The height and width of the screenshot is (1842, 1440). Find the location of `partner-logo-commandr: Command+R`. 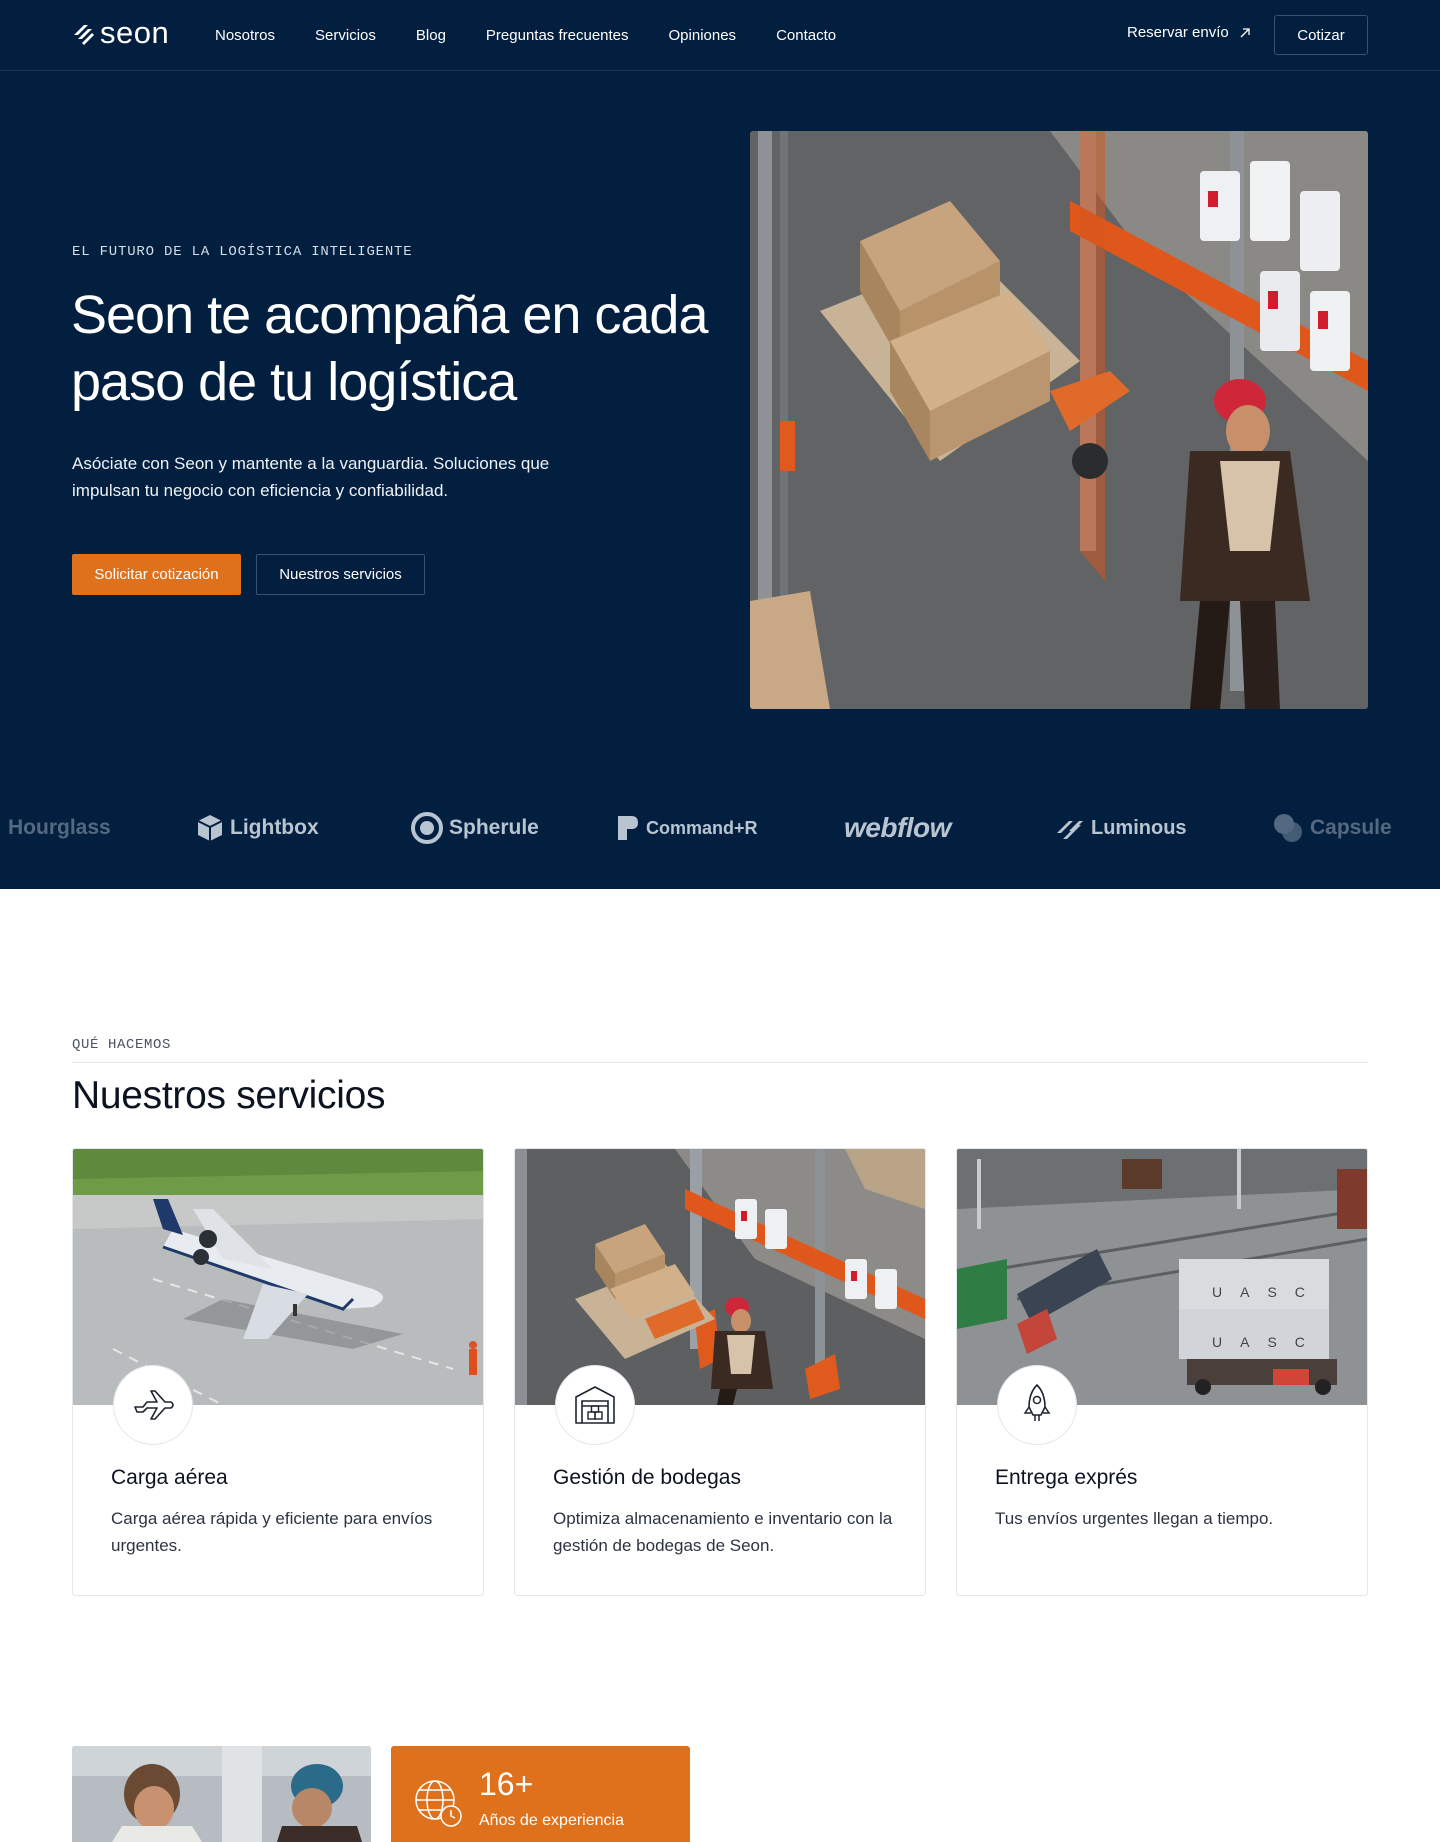

partner-logo-commandr: Command+R is located at coordinates (687, 828).